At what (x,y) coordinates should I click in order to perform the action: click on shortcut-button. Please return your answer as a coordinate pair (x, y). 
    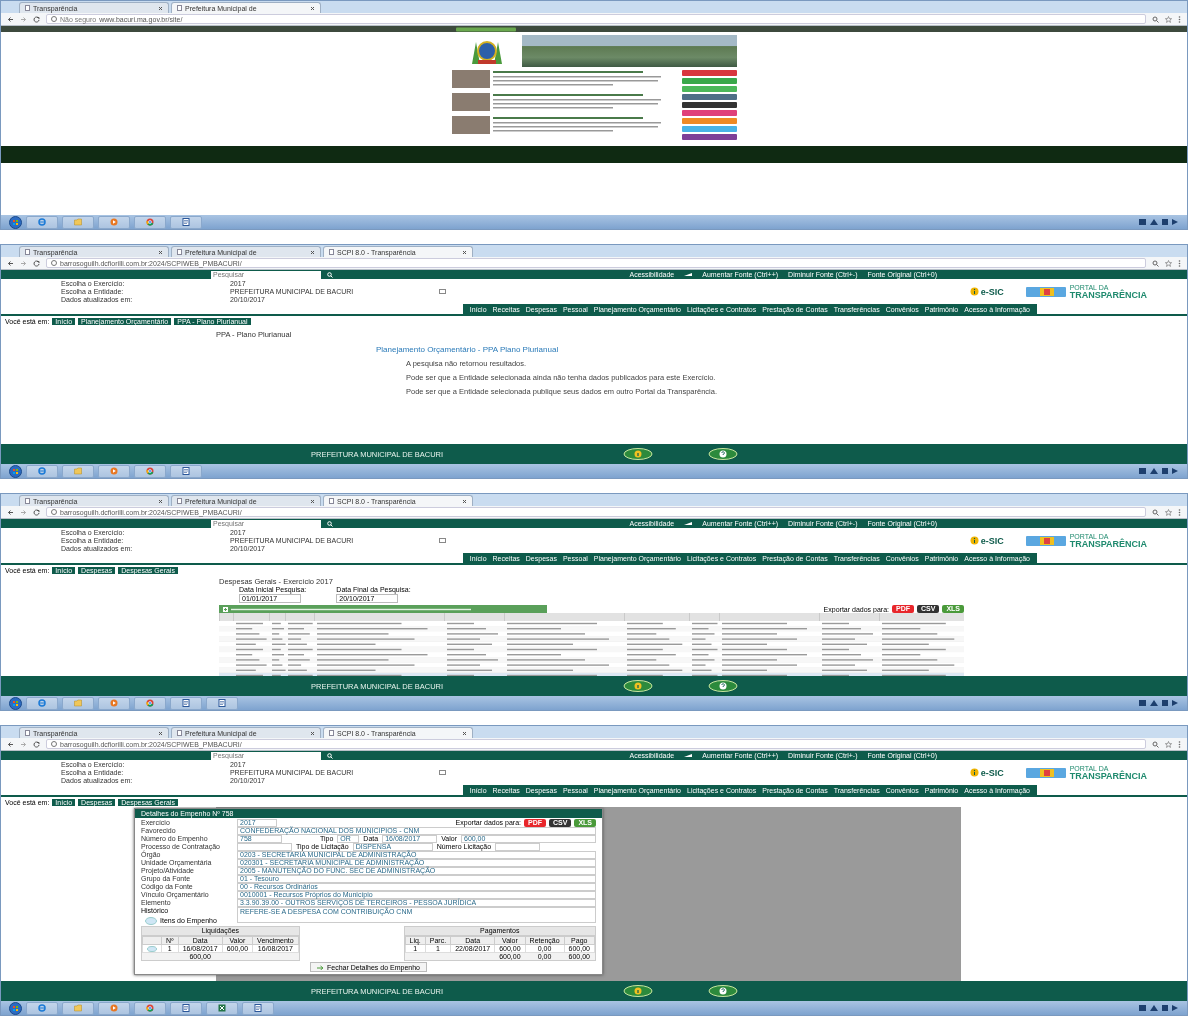
    Looking at the image, I should click on (709, 105).